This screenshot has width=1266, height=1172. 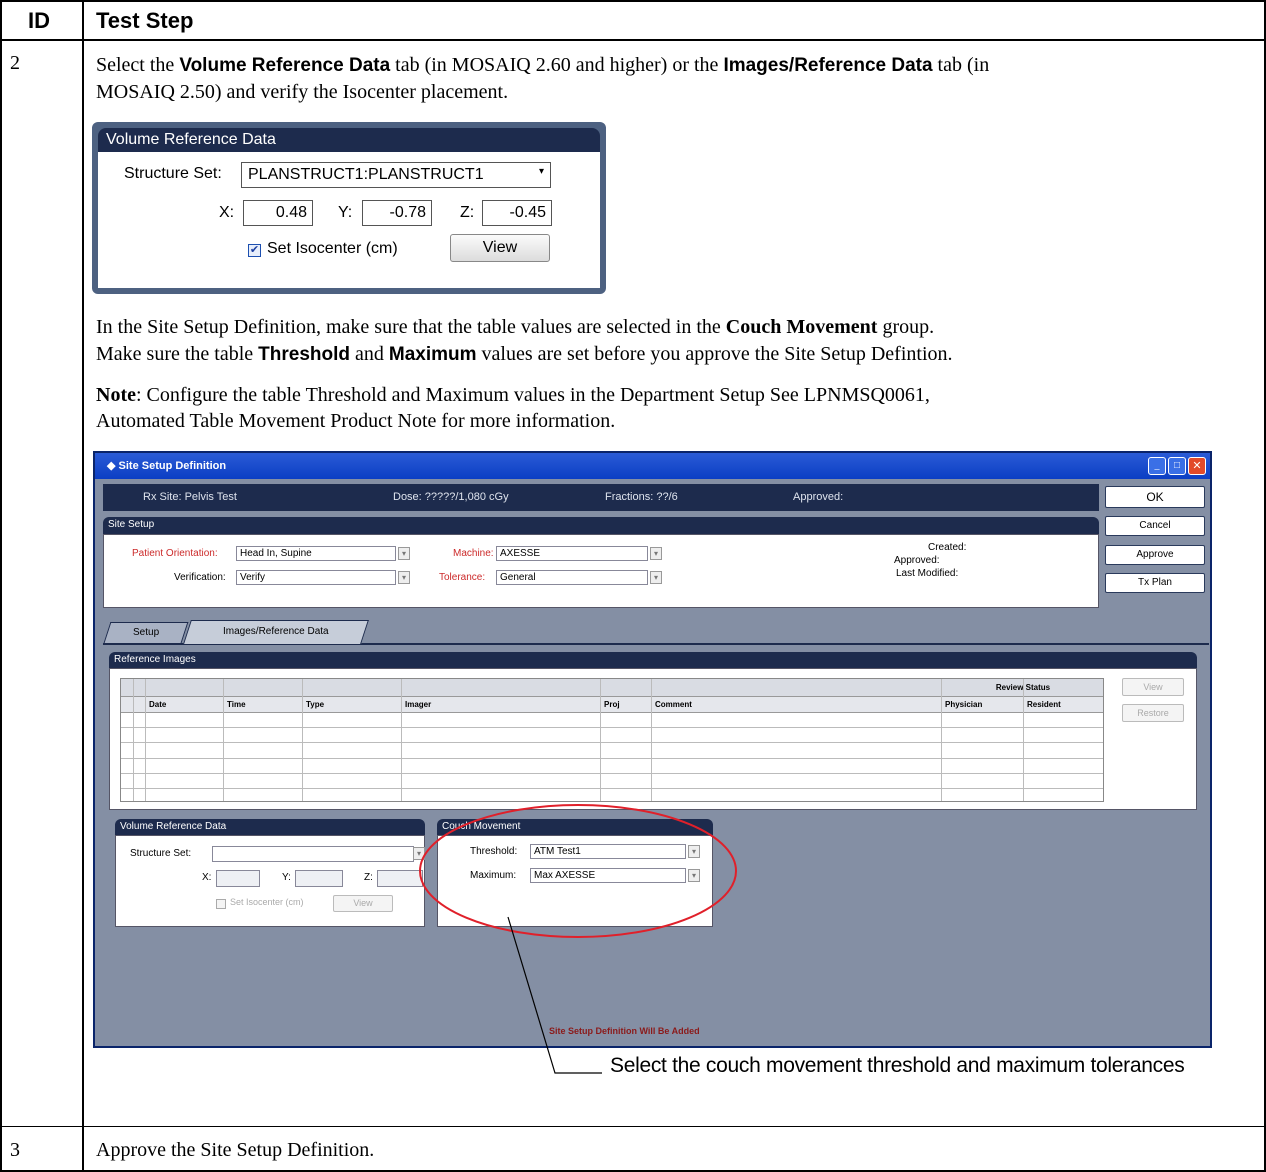 I want to click on callout-annotation, so click(x=578, y=939).